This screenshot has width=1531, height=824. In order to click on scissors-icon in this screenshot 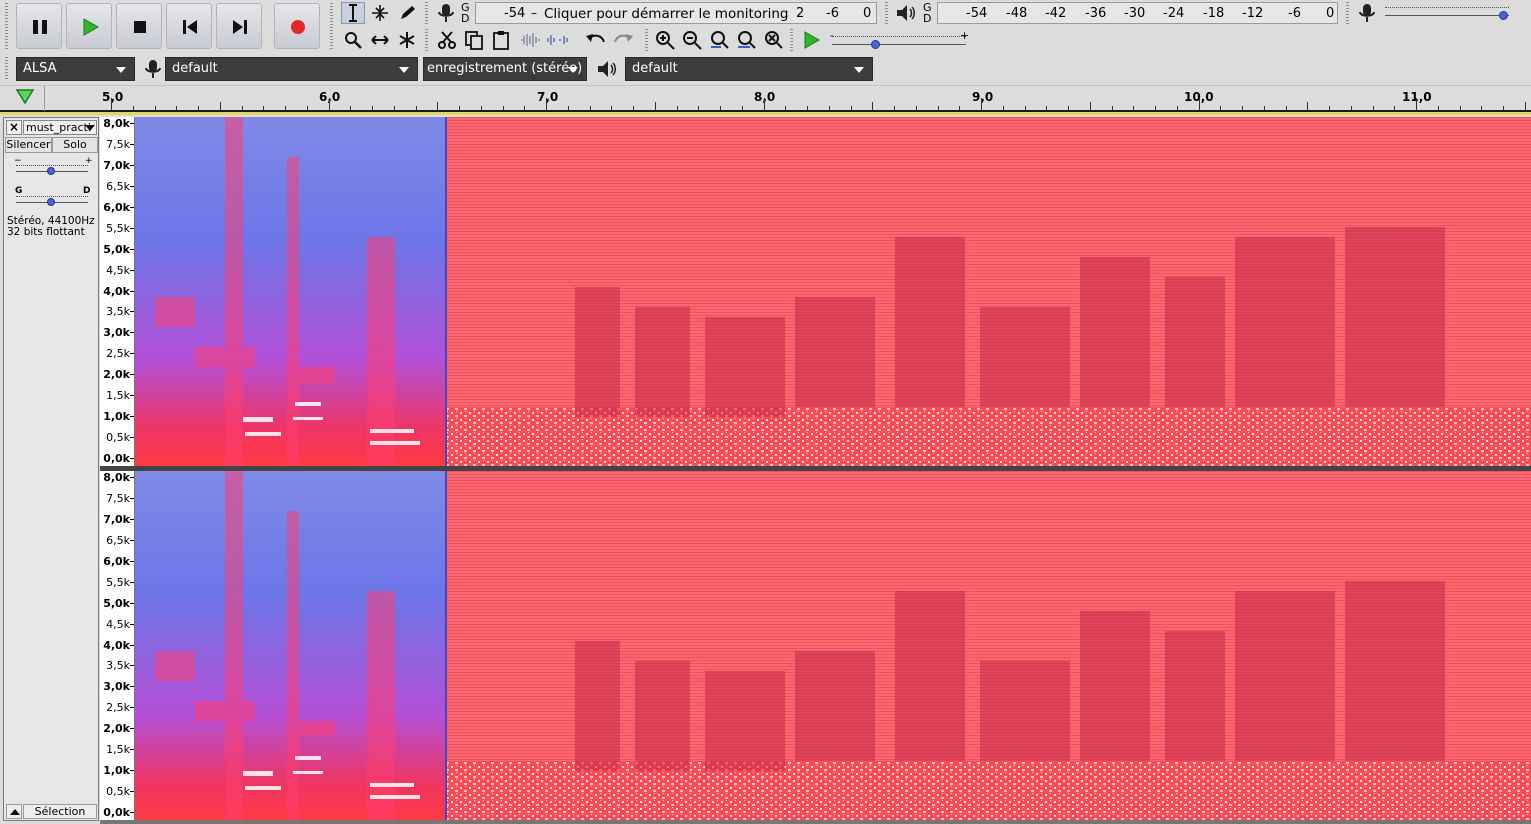, I will do `click(447, 40)`.